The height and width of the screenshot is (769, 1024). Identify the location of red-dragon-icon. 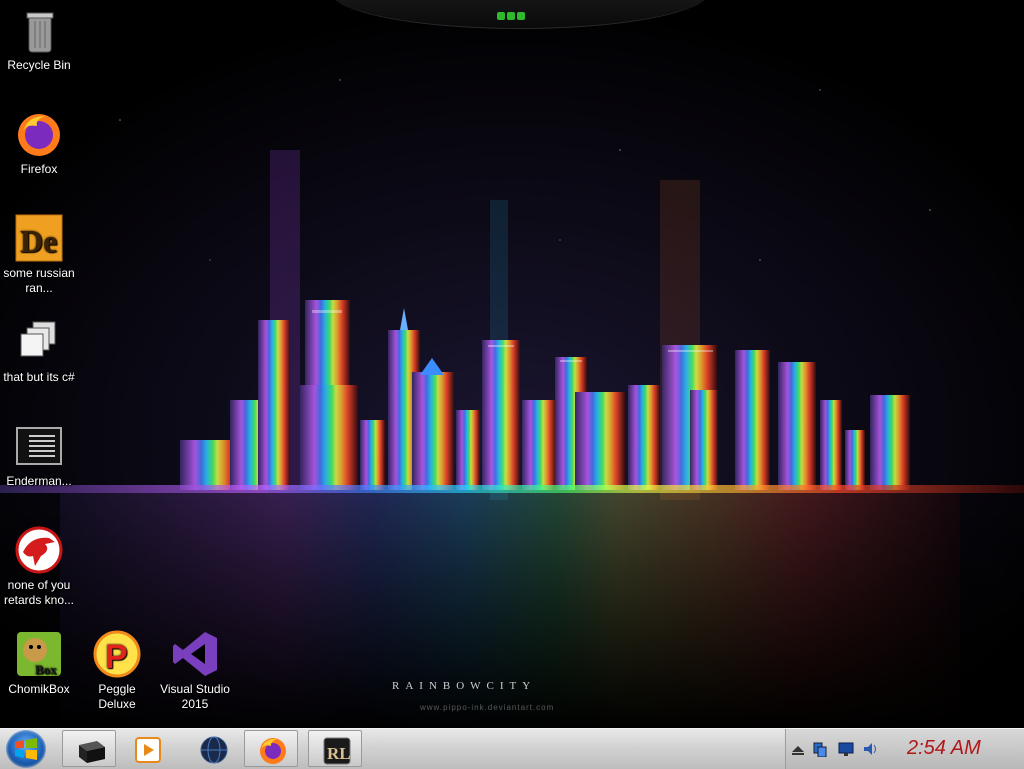
(39, 550).